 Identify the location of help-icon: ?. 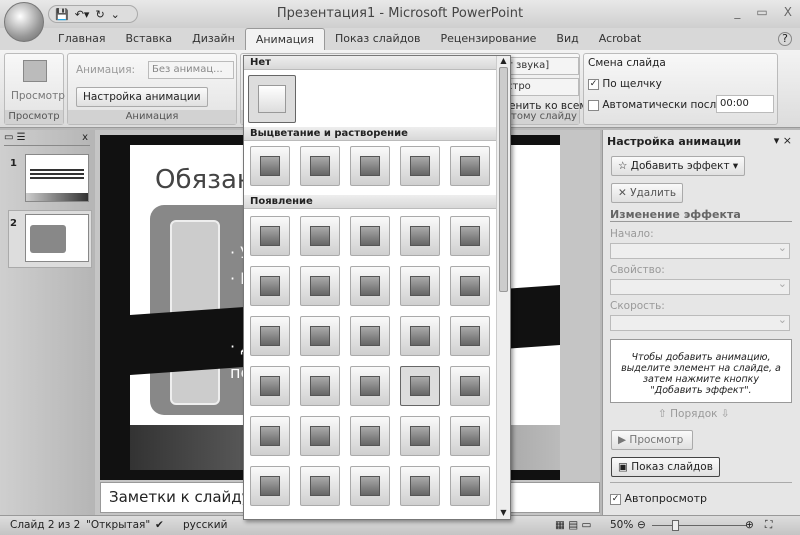
(785, 39).